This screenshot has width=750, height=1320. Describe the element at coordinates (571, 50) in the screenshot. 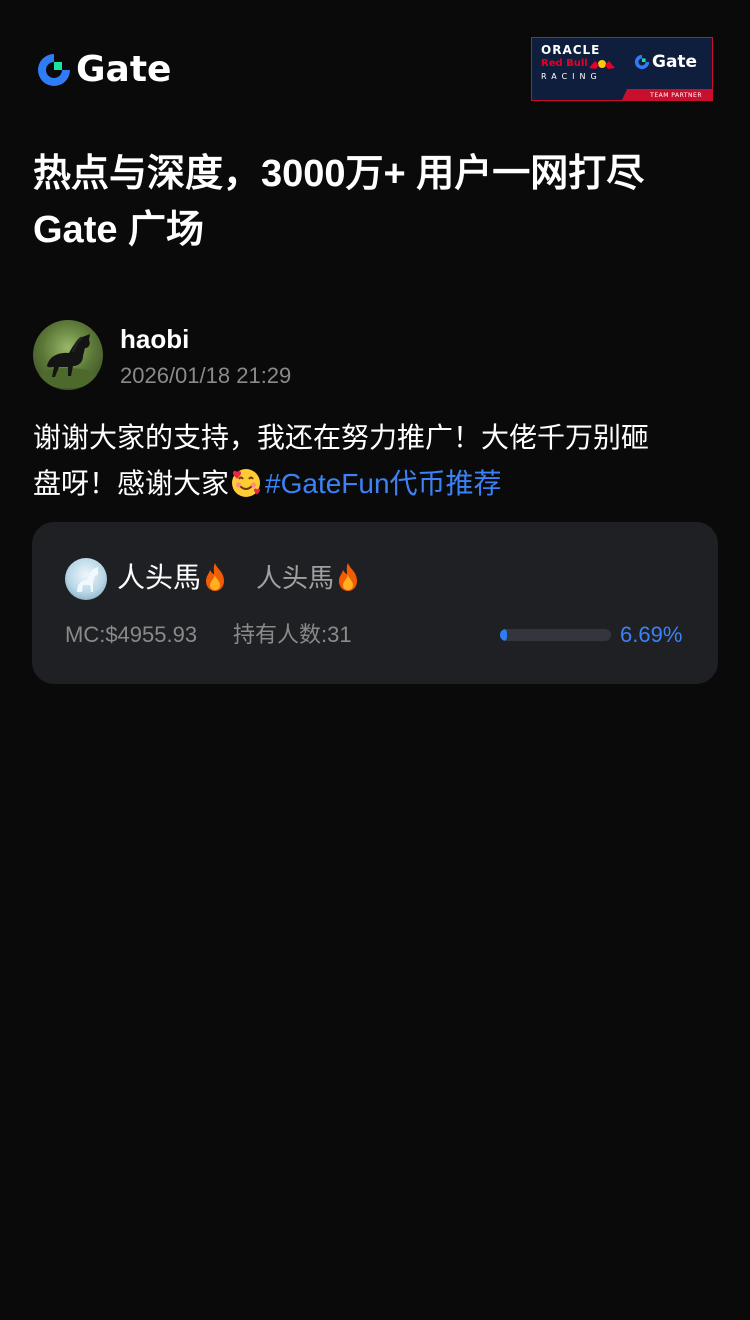

I see `partner-line1: ORACLE` at that location.